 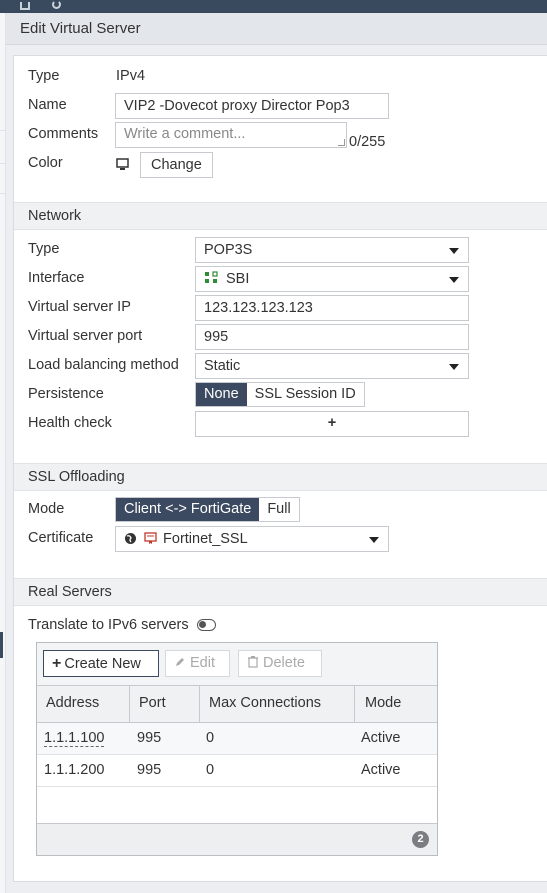 What do you see at coordinates (237, 771) in the screenshot?
I see `table-row: 1.1.1.200 995 0 Active` at bounding box center [237, 771].